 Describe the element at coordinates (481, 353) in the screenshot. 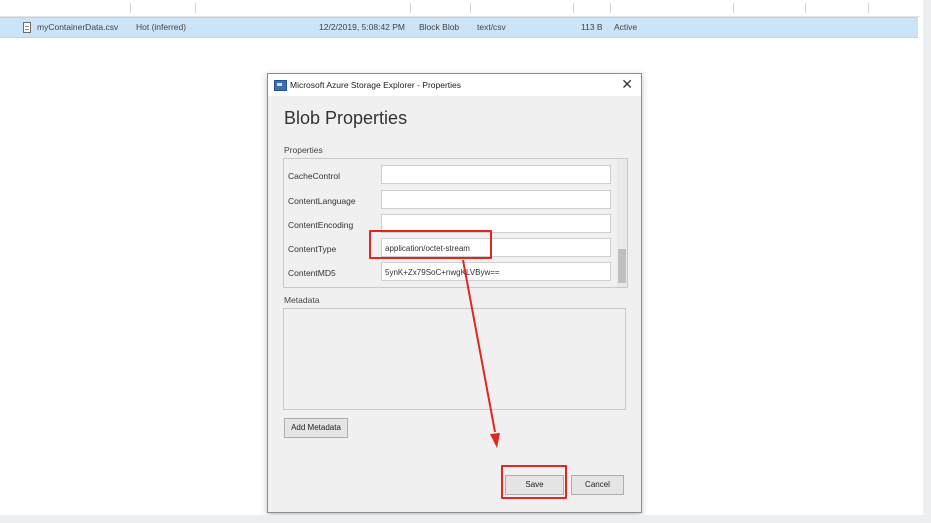

I see `annotation-arrow` at that location.